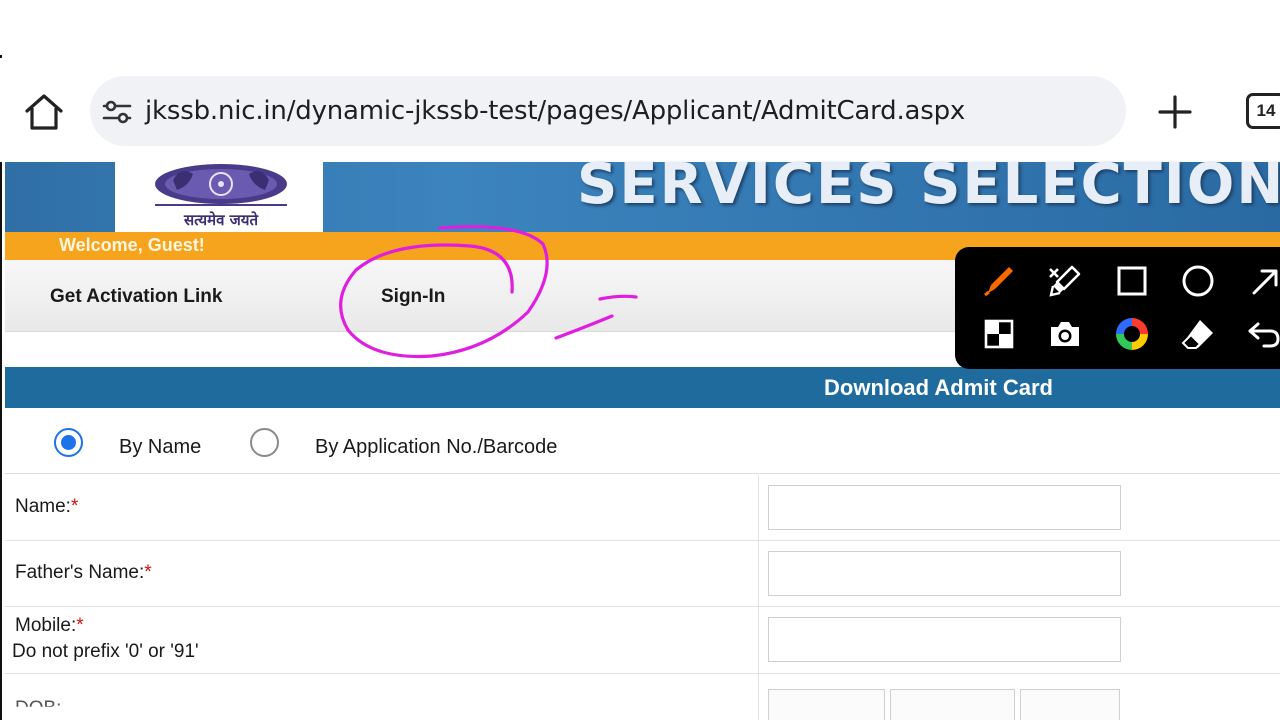 The width and height of the screenshot is (1280, 720). Describe the element at coordinates (49, 625) in the screenshot. I see `field-label-mobile: Mobile:*` at that location.